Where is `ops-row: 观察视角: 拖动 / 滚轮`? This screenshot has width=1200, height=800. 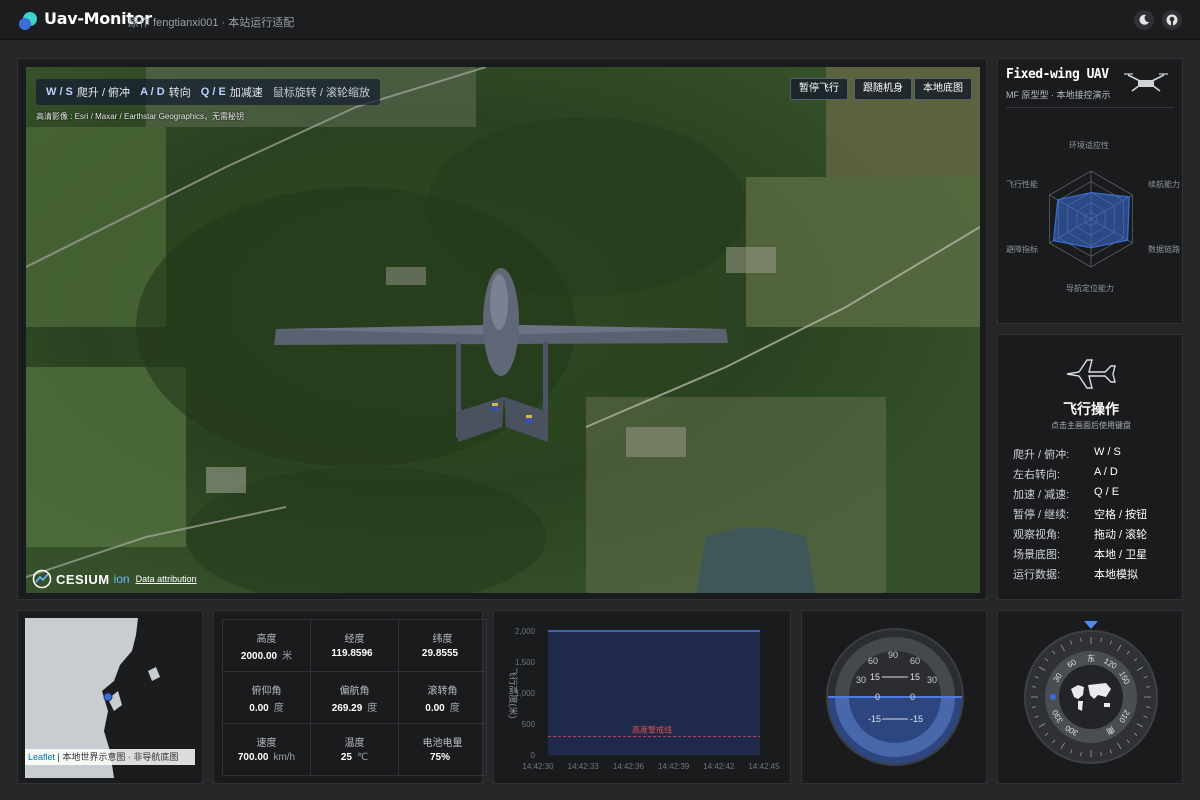
ops-row: 观察视角: 拖动 / 滚轮 is located at coordinates (1095, 534).